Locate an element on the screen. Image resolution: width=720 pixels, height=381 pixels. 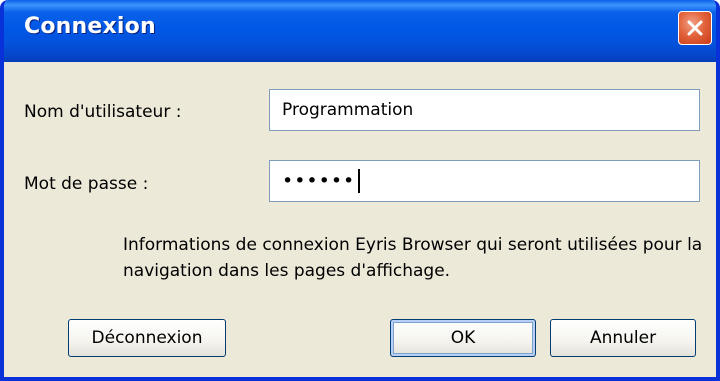
username-value: Programmation is located at coordinates (348, 110).